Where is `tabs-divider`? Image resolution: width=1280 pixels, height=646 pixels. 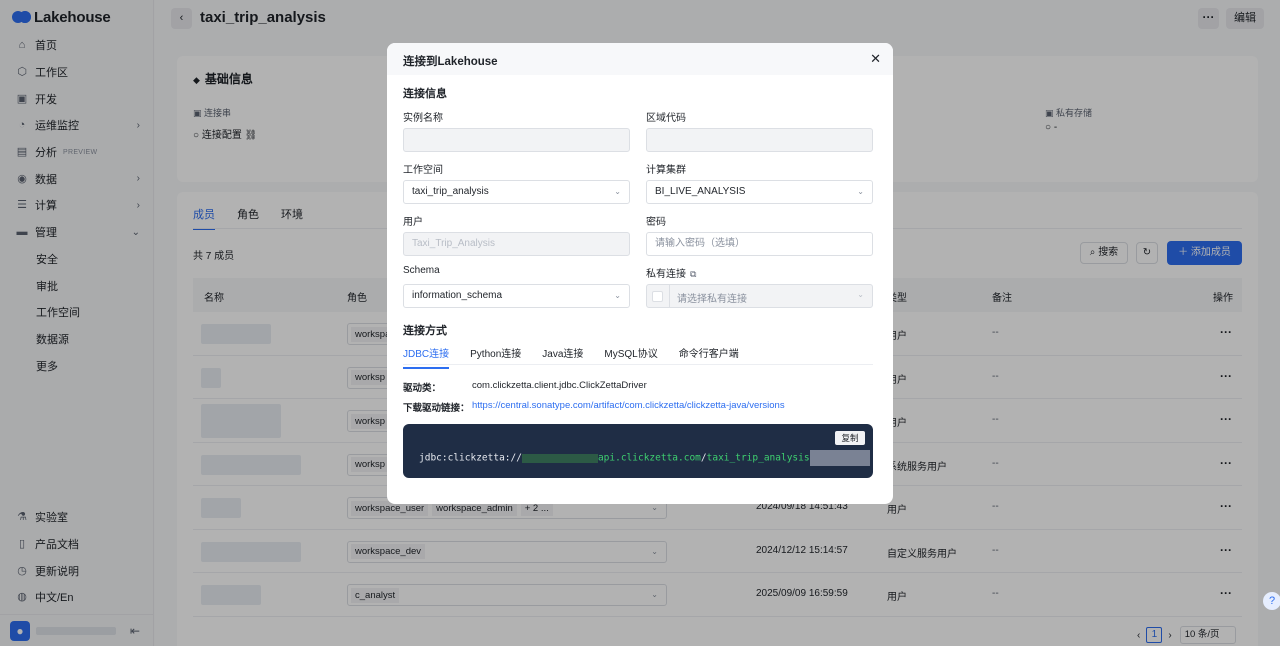 tabs-divider is located at coordinates (638, 364).